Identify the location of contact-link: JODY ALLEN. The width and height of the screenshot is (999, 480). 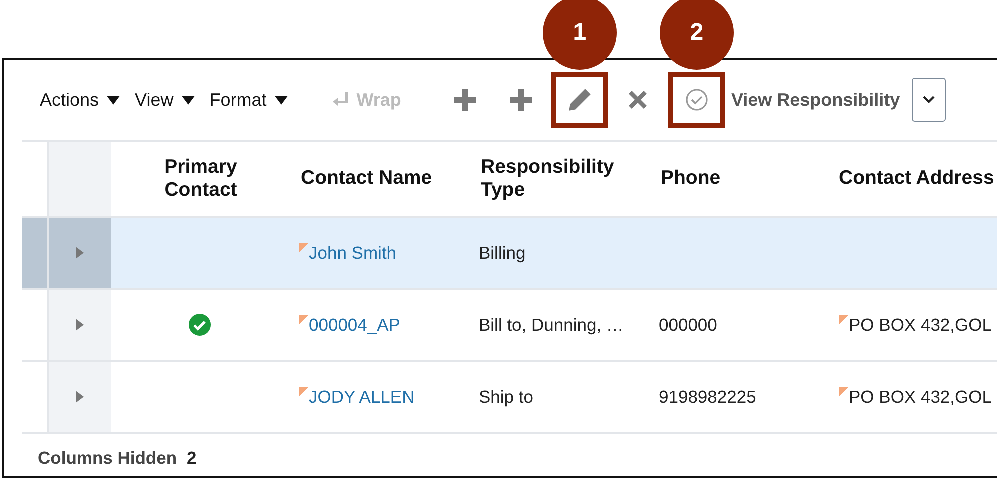
(362, 397).